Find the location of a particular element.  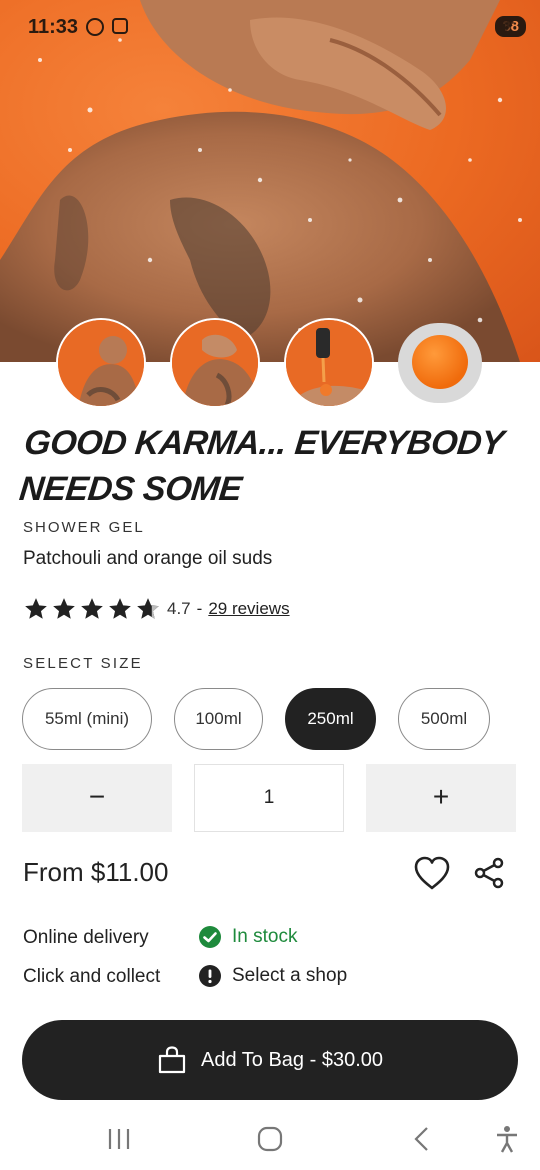

accessibility-icon is located at coordinates (507, 1139).